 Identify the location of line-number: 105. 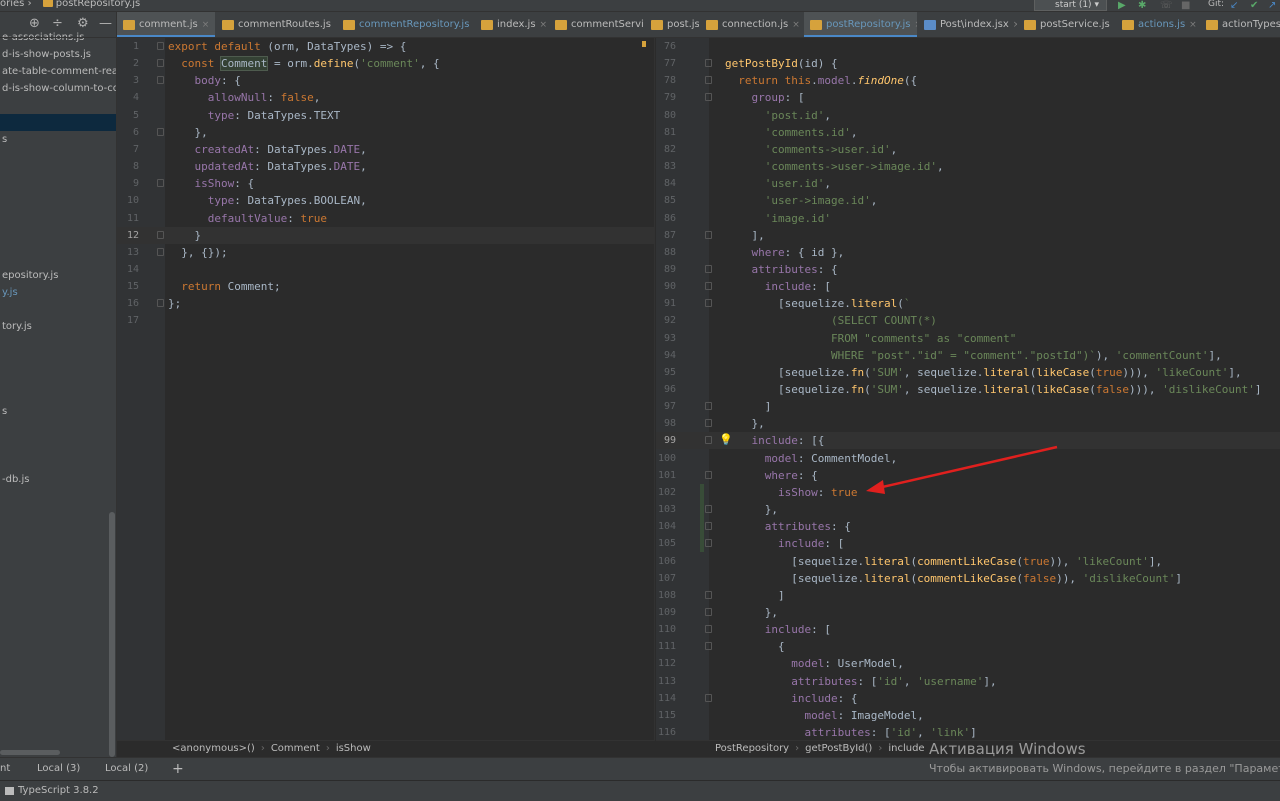
(666, 543).